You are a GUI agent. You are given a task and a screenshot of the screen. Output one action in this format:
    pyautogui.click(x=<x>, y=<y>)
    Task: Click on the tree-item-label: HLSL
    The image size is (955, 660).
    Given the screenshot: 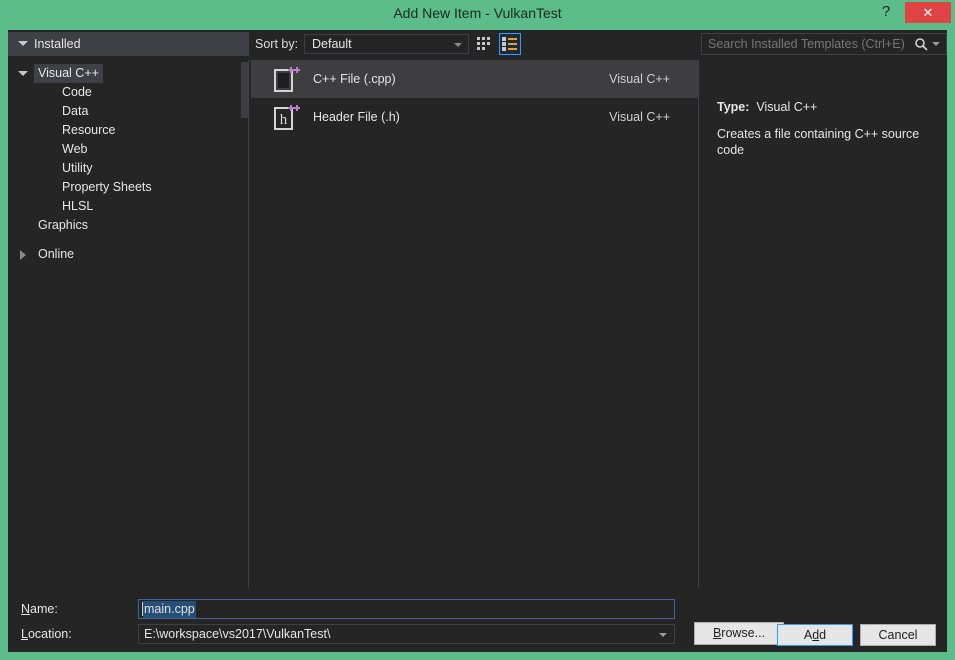 What is the action you would take?
    pyautogui.click(x=78, y=206)
    